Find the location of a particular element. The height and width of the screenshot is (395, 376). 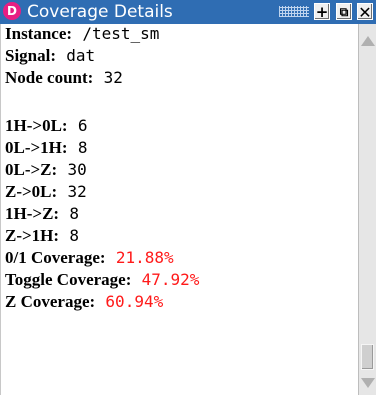

detail-value: dat is located at coordinates (81, 55).